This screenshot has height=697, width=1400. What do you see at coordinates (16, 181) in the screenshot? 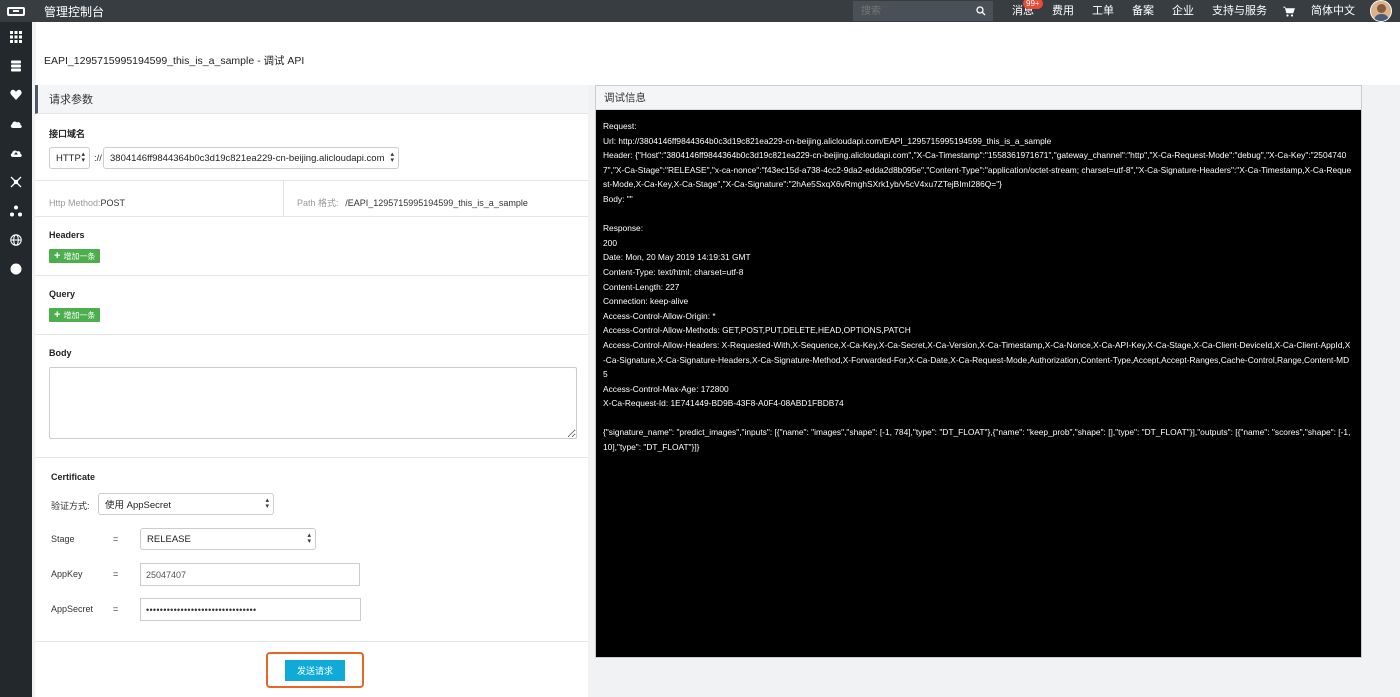
I see `network-icon` at bounding box center [16, 181].